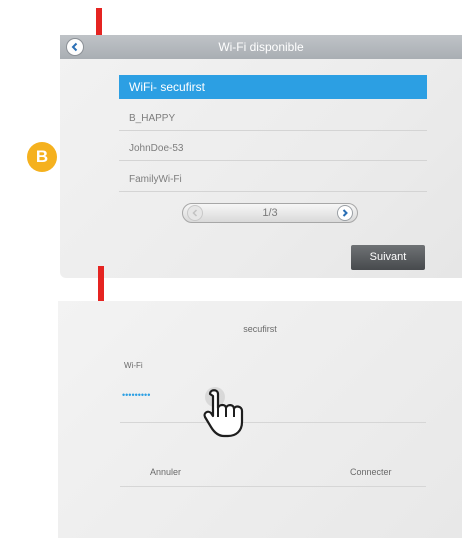 Image resolution: width=462 pixels, height=538 pixels. Describe the element at coordinates (273, 119) in the screenshot. I see `network-item: B_HAPPY` at that location.